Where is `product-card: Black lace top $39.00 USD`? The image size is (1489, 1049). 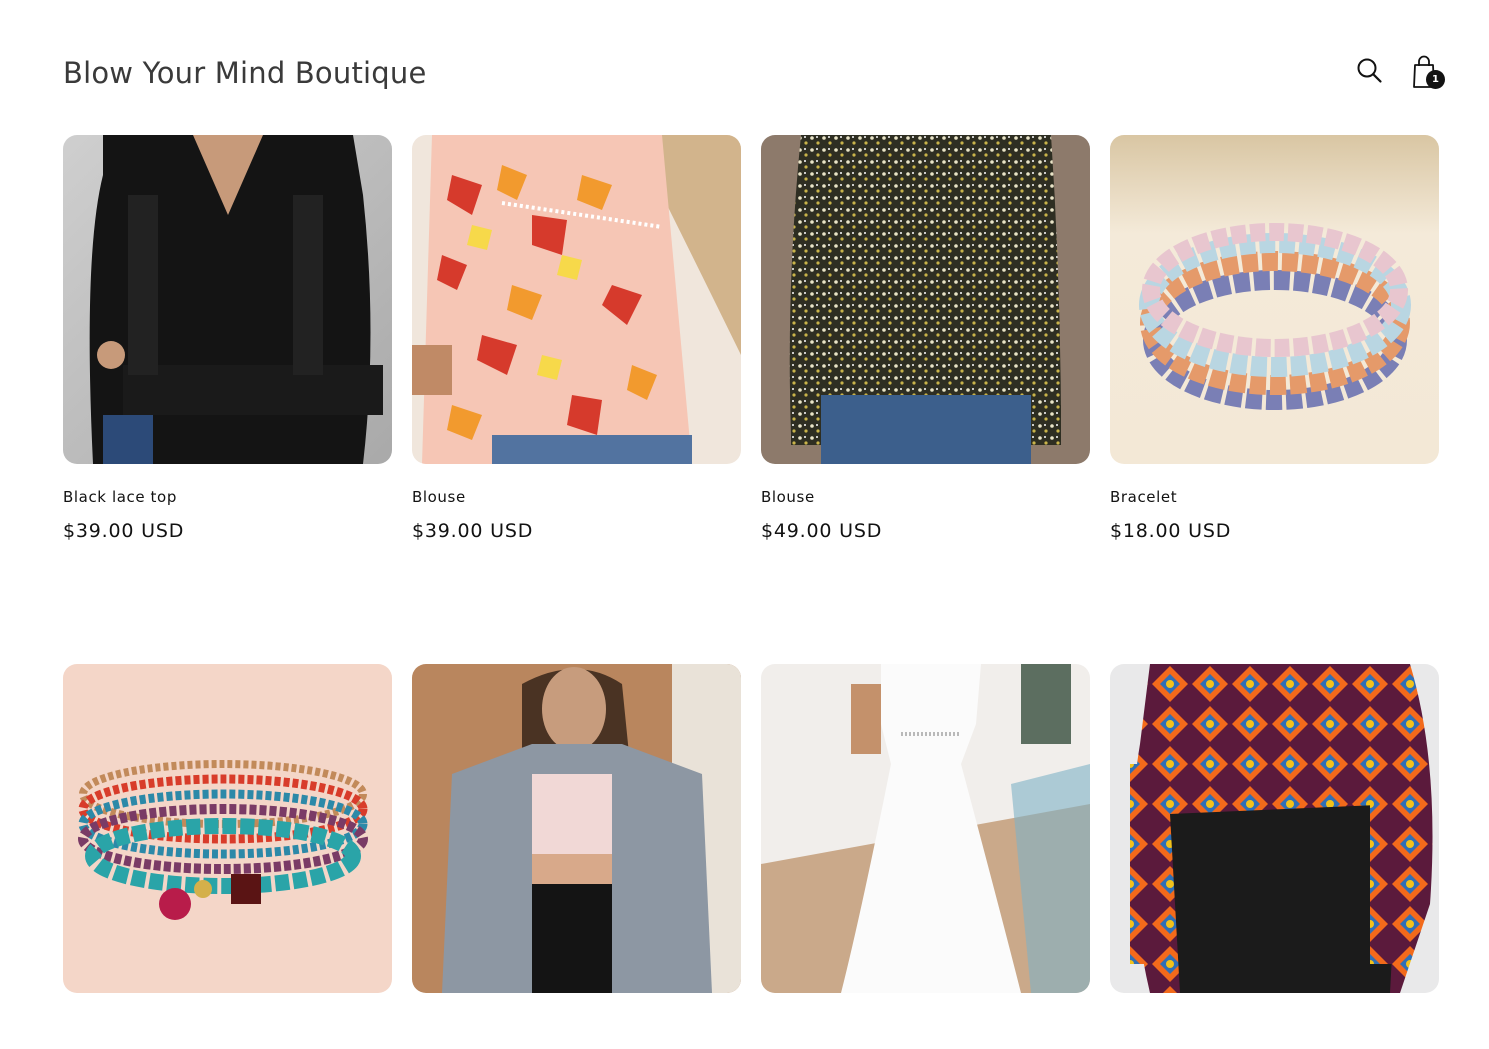 product-card: Black lace top $39.00 USD is located at coordinates (227, 338).